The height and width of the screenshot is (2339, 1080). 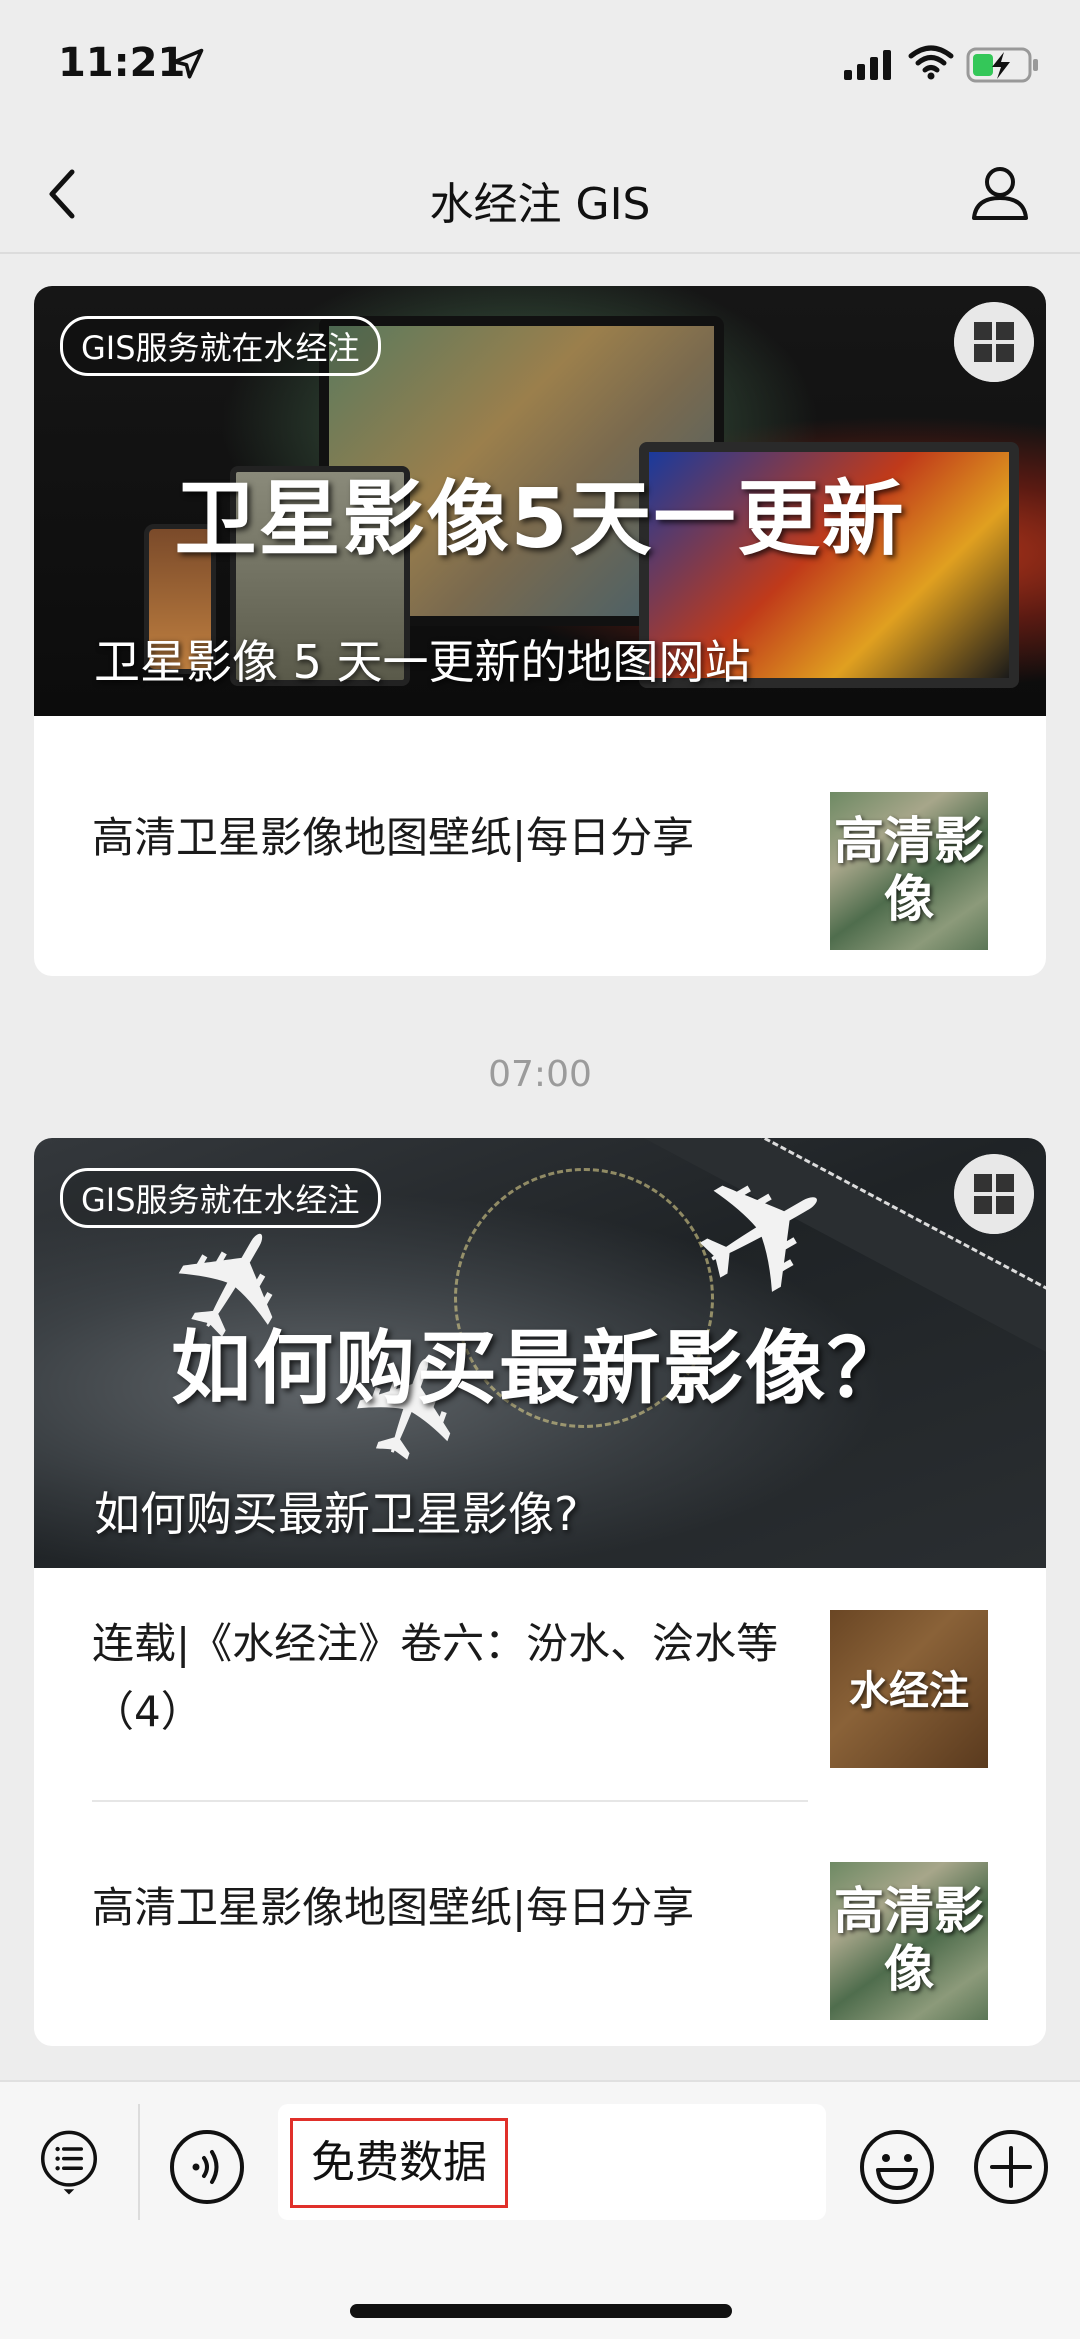 I want to click on menu-list-icon, so click(x=69, y=2163).